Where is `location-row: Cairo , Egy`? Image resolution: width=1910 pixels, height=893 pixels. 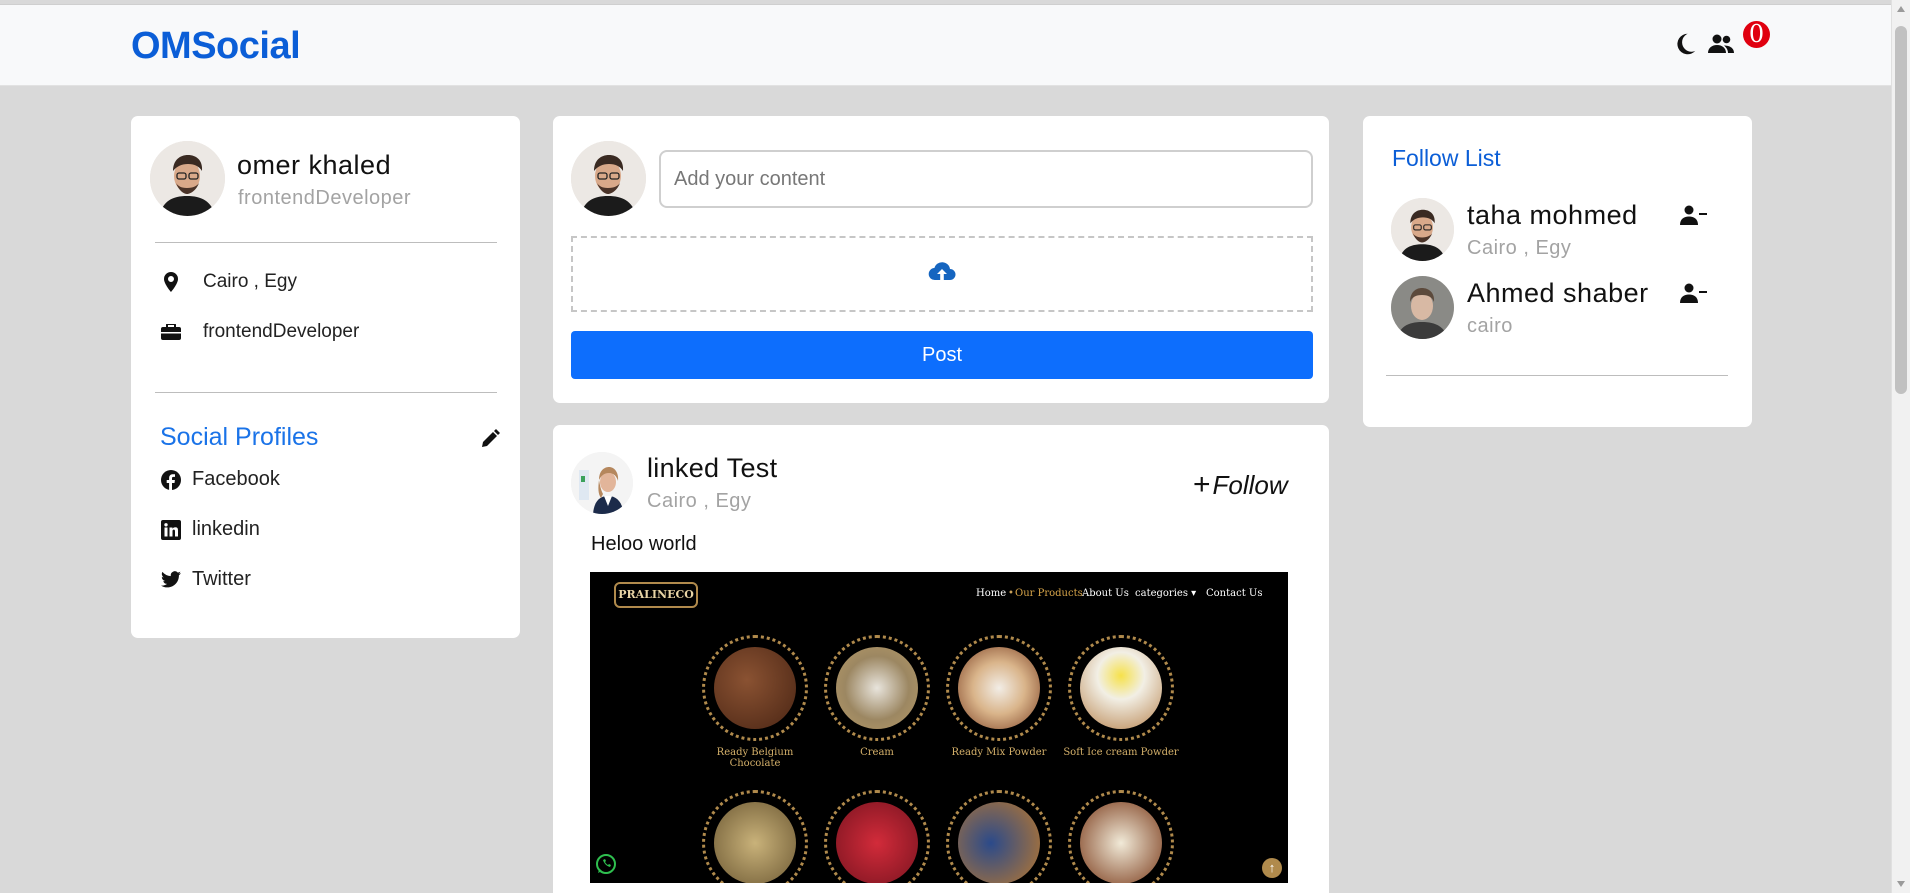 location-row: Cairo , Egy is located at coordinates (228, 282).